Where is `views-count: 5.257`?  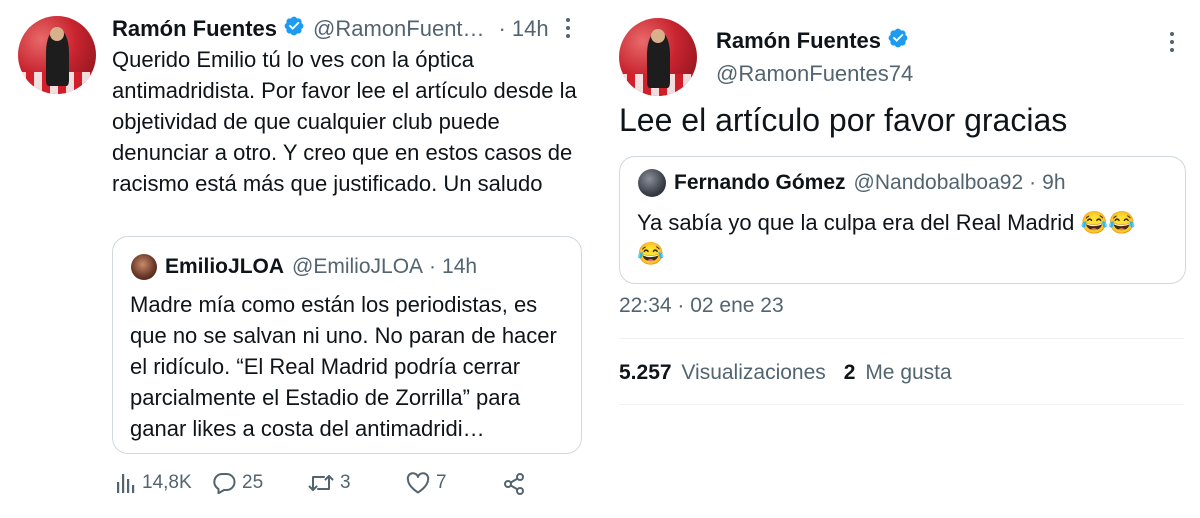
views-count: 5.257 is located at coordinates (645, 372).